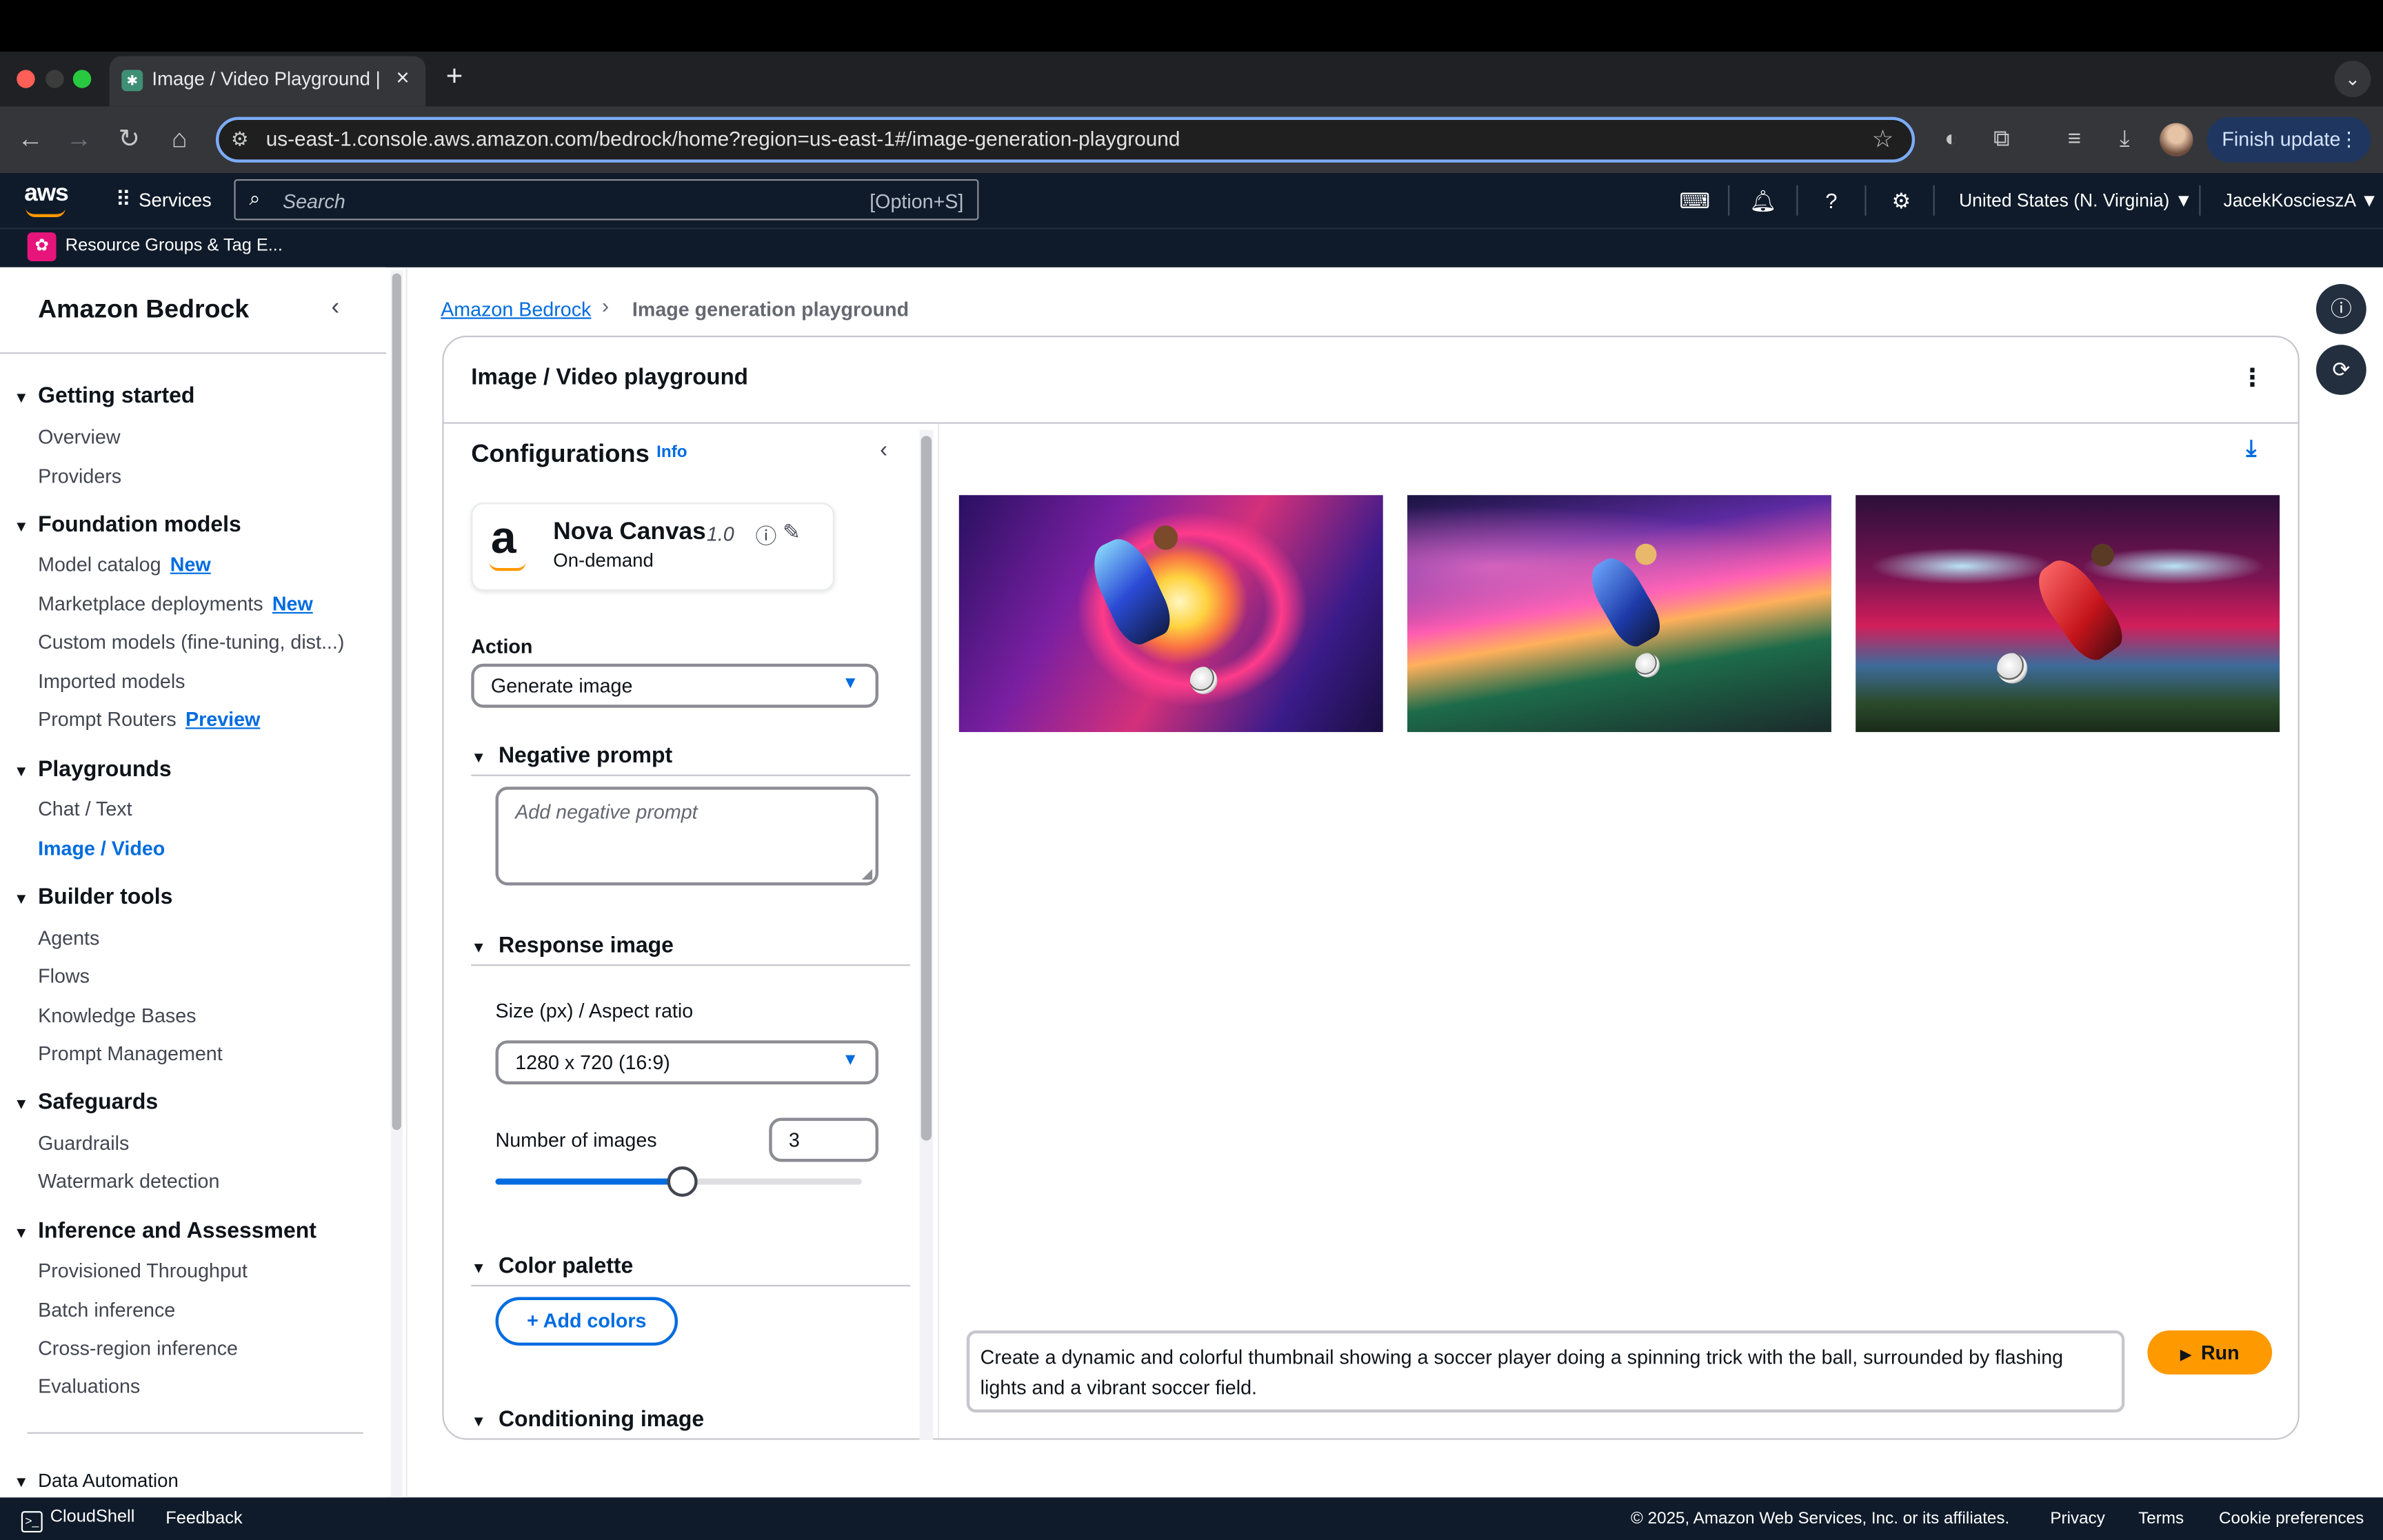  Describe the element at coordinates (85, 809) in the screenshot. I see `sidebar-item-chat-text: Chat / Text` at that location.